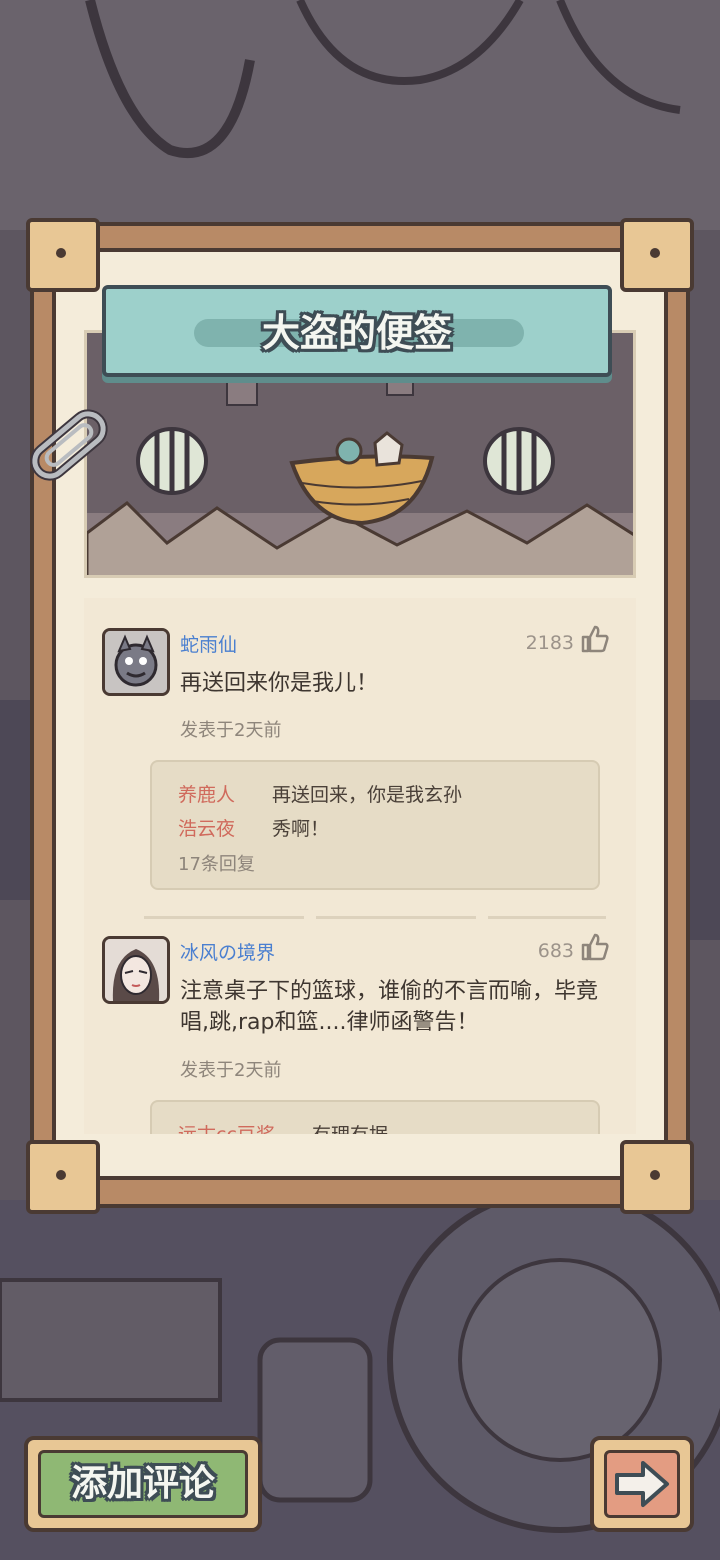 This screenshot has height=1560, width=720. I want to click on reply-username: 养鹿人, so click(206, 793).